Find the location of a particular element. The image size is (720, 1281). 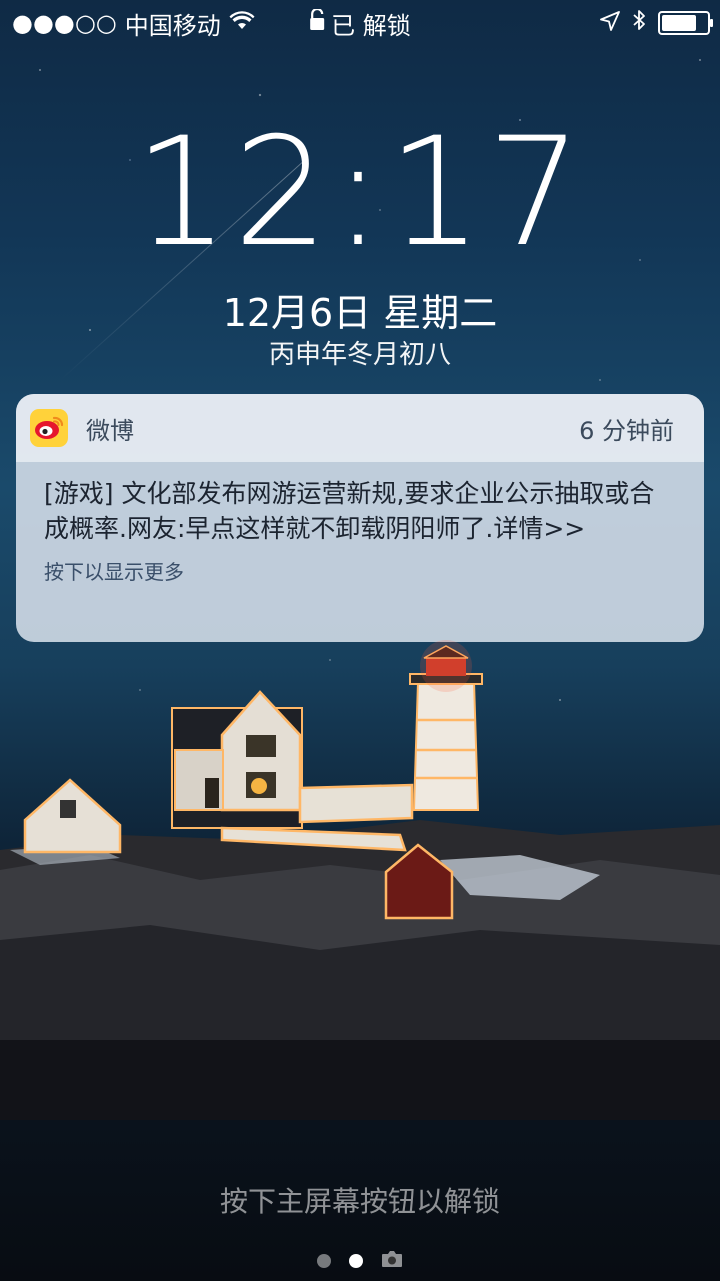

notification-header: 微博 6 分钟前 is located at coordinates (360, 428).